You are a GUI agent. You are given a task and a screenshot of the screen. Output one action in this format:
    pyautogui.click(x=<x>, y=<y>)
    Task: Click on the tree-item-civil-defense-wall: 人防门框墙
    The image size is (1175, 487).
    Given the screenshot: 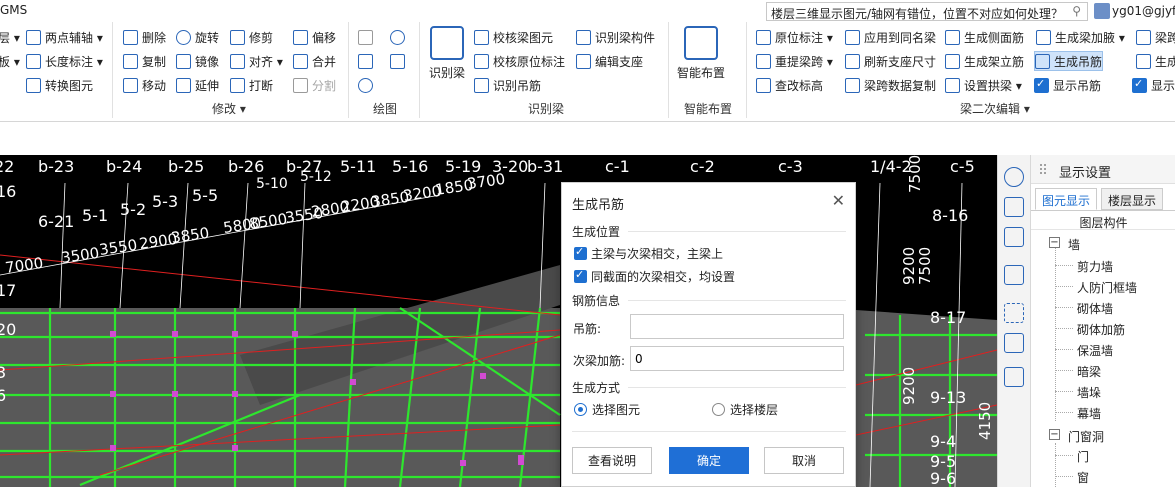 What is the action you would take?
    pyautogui.click(x=1103, y=286)
    